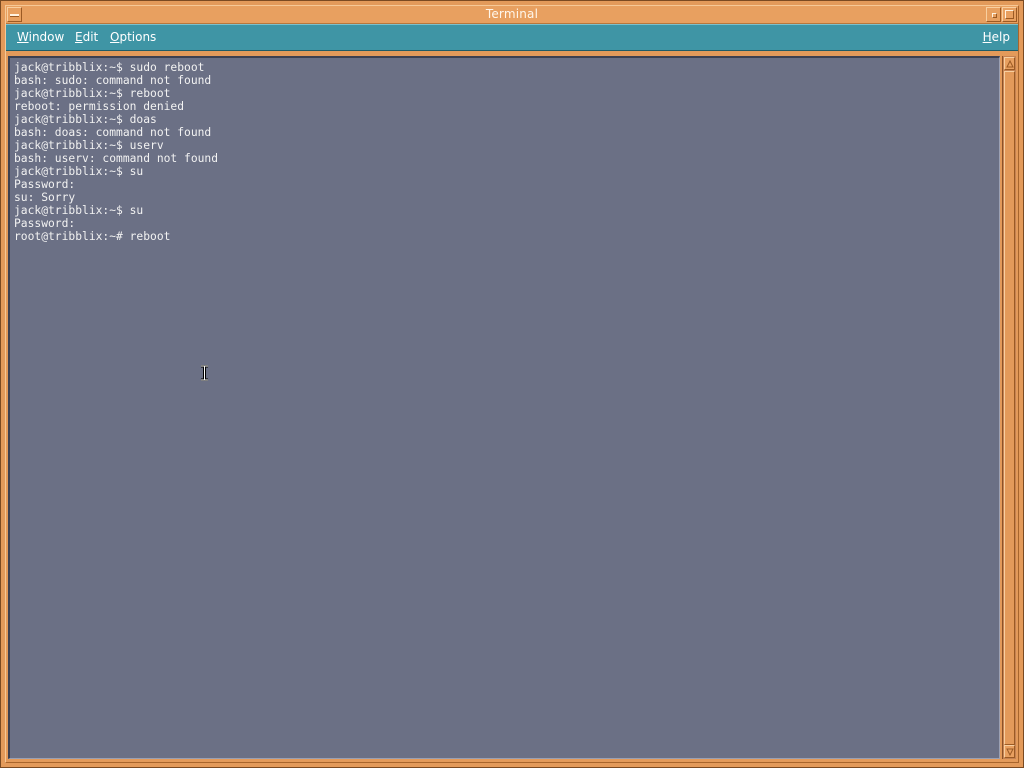  I want to click on scrollbar-thumb, so click(1009, 408).